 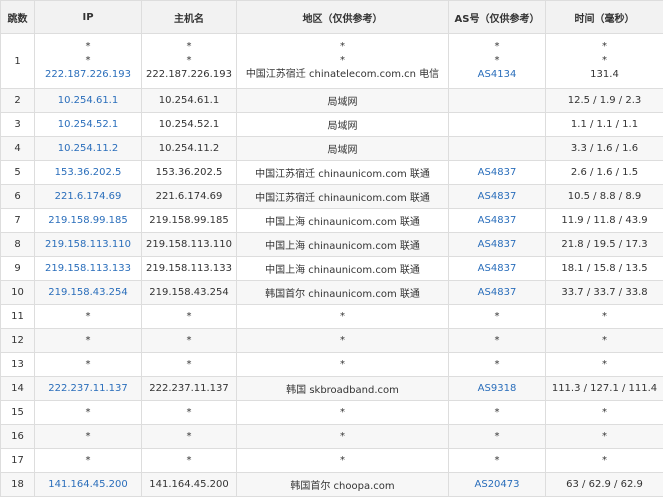 What do you see at coordinates (342, 292) in the screenshot?
I see `region-cell: 韩国首尔 chinaunicom.com 联通` at bounding box center [342, 292].